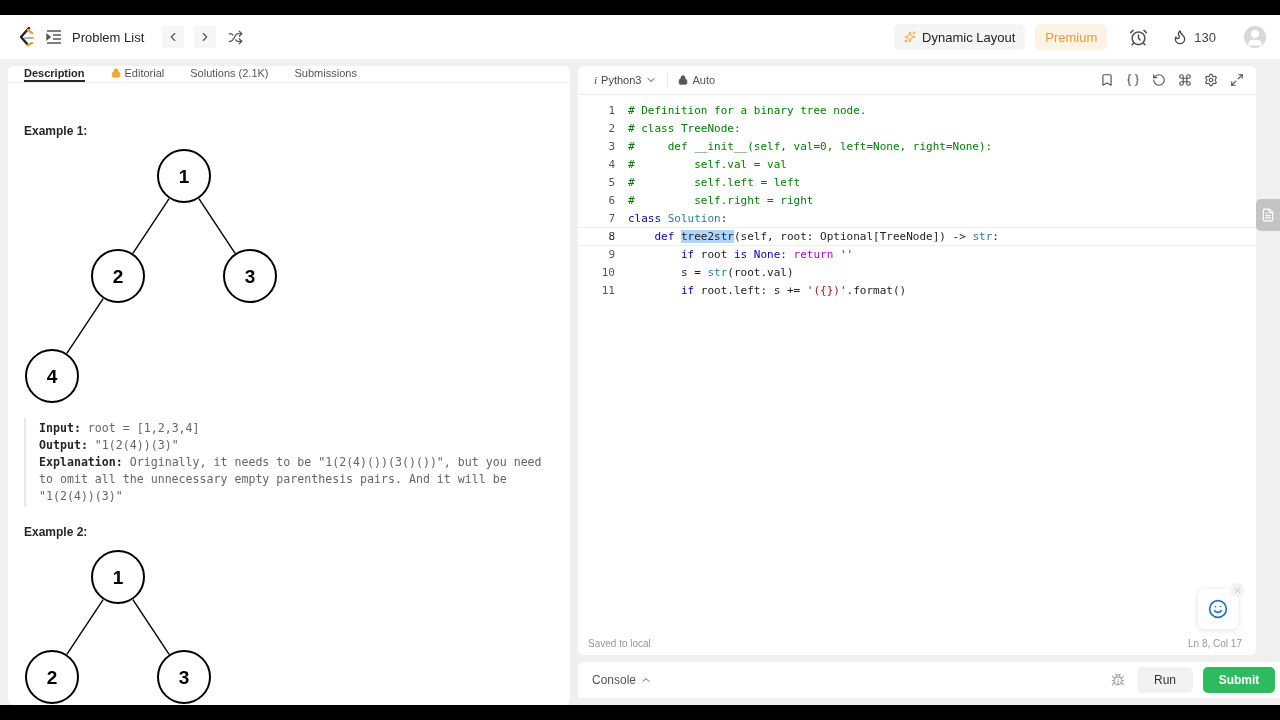 The image size is (1280, 720). What do you see at coordinates (711, 201) in the screenshot?
I see `code-line: 6 # self.right = right` at bounding box center [711, 201].